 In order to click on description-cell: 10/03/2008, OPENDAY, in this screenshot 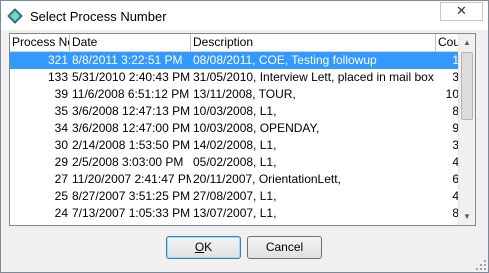, I will do `click(256, 128)`.